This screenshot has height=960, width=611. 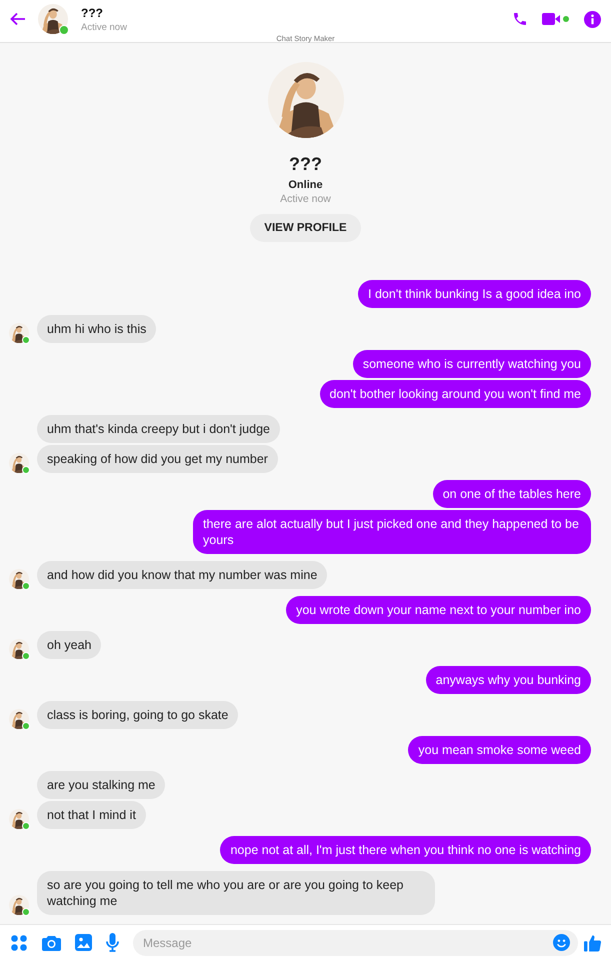 What do you see at coordinates (51, 942) in the screenshot?
I see `camera-icon` at bounding box center [51, 942].